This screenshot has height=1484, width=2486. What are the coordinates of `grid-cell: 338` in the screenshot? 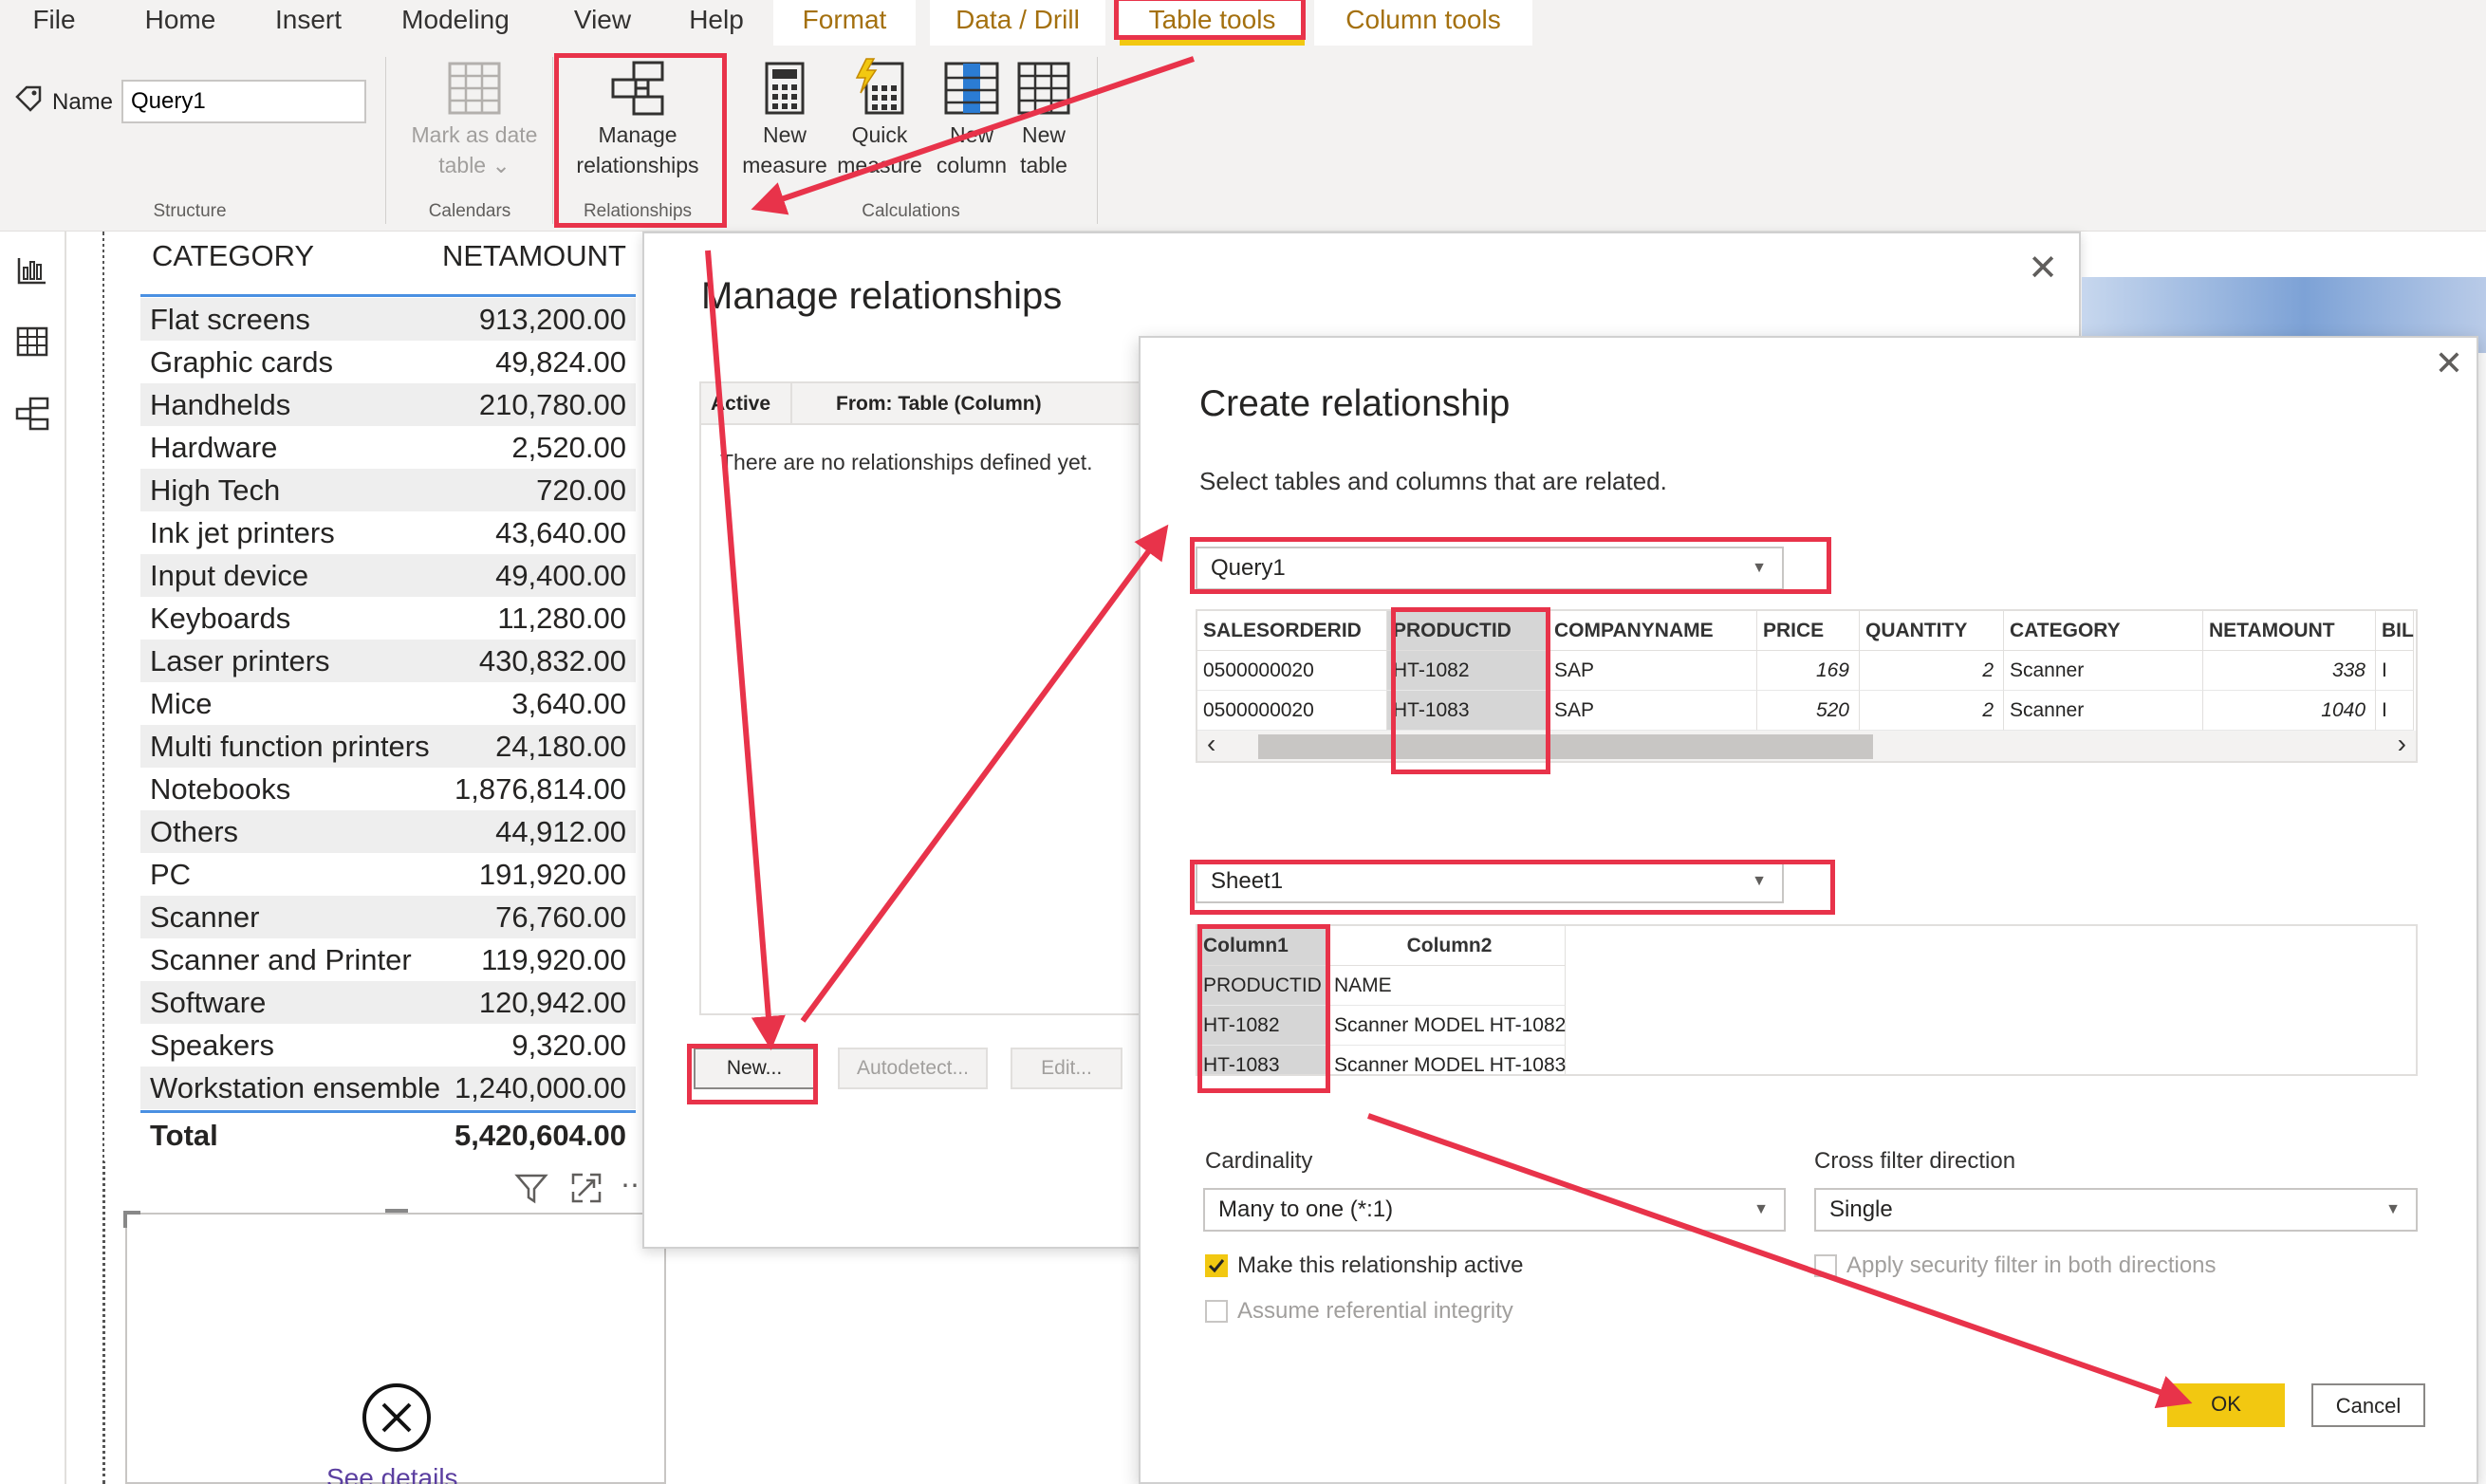 It's located at (2290, 671).